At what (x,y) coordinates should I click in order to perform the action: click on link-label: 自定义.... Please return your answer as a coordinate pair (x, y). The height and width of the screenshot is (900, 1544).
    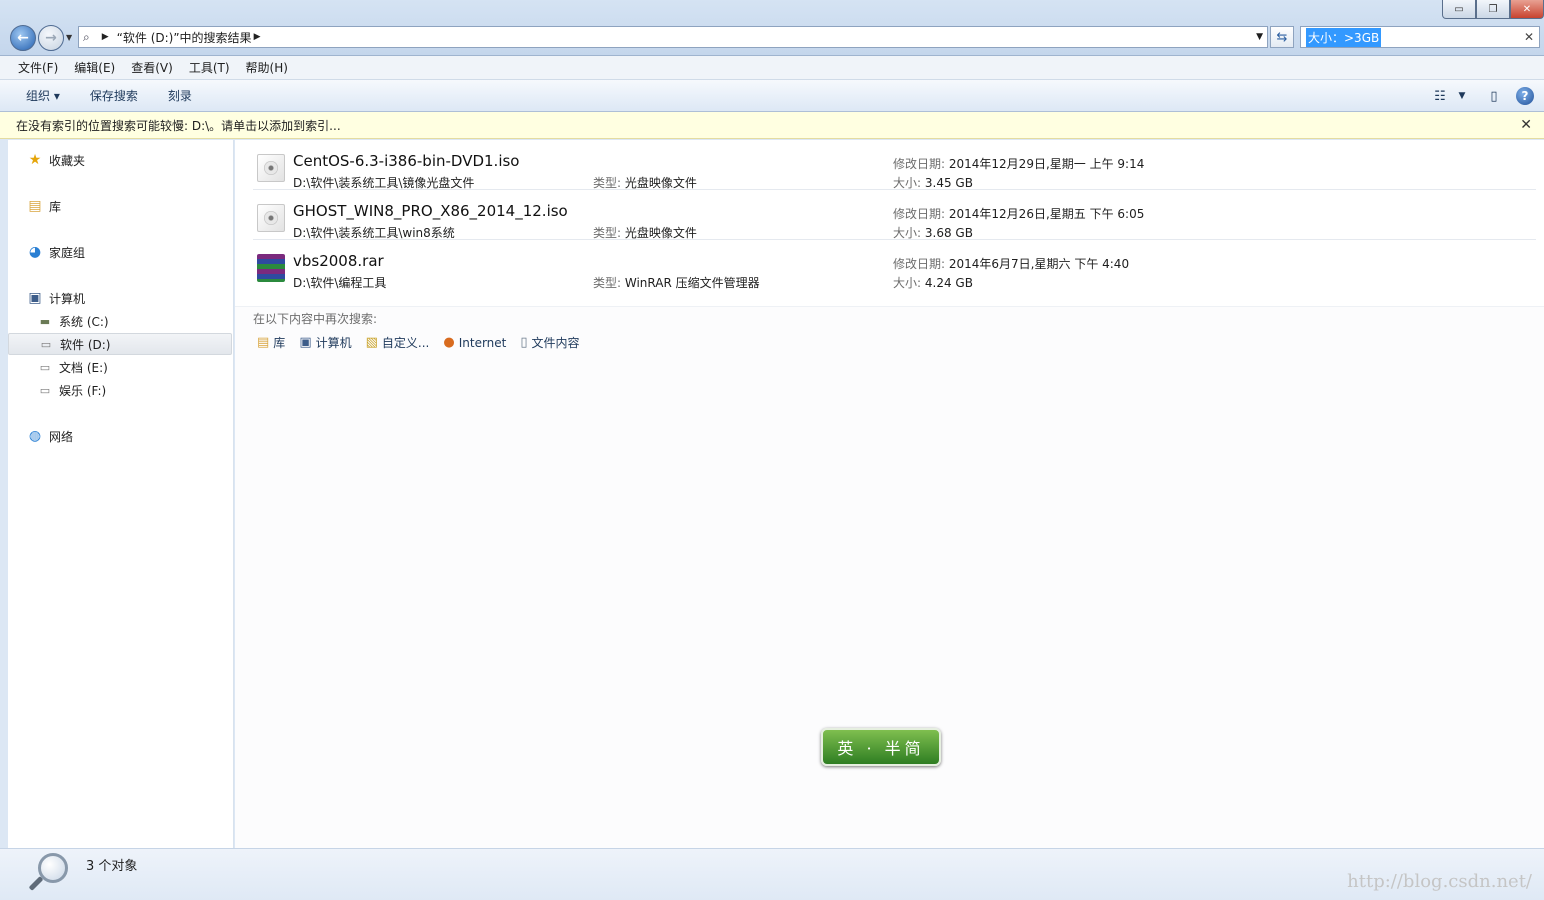
    Looking at the image, I should click on (405, 343).